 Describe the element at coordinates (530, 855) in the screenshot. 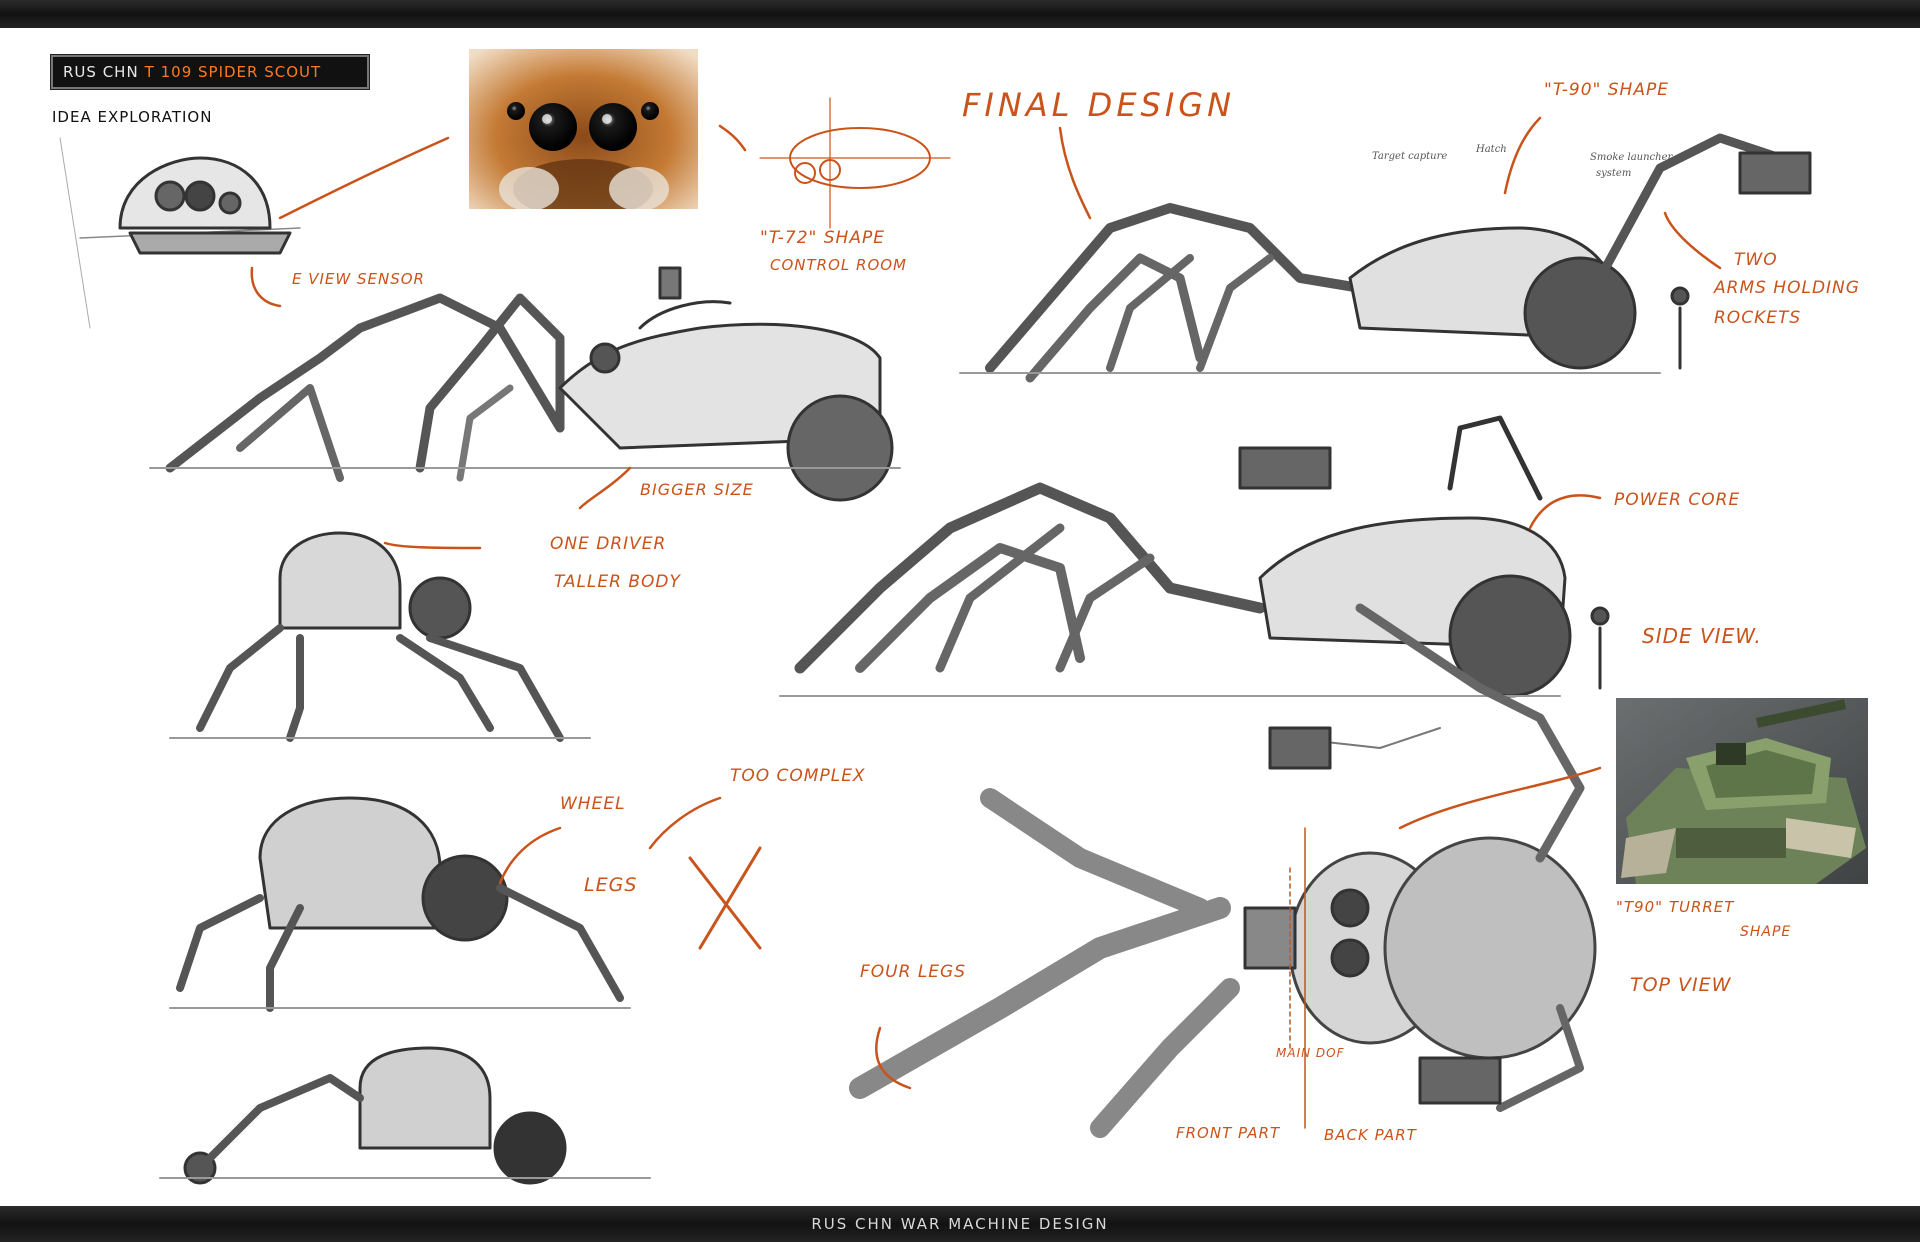

I see `arrow-wheel` at that location.